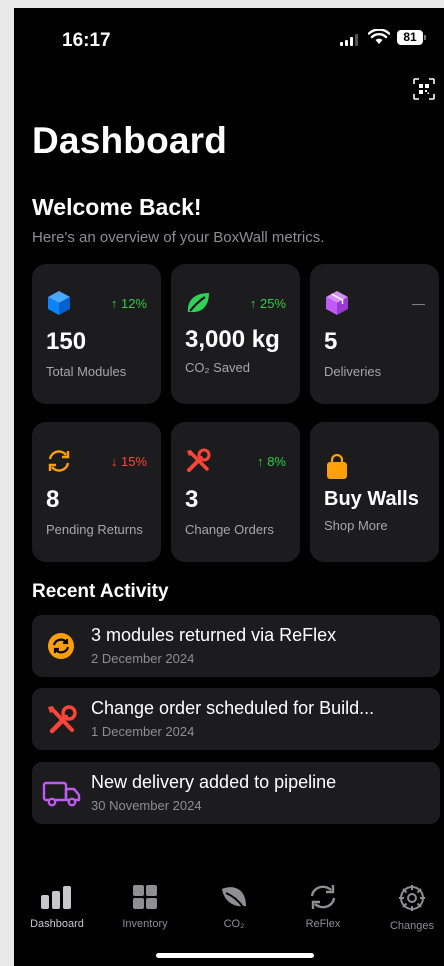  I want to click on tab-bar: Dashboard Inventory CO₂ ReFlex Changes, so click(229, 913).